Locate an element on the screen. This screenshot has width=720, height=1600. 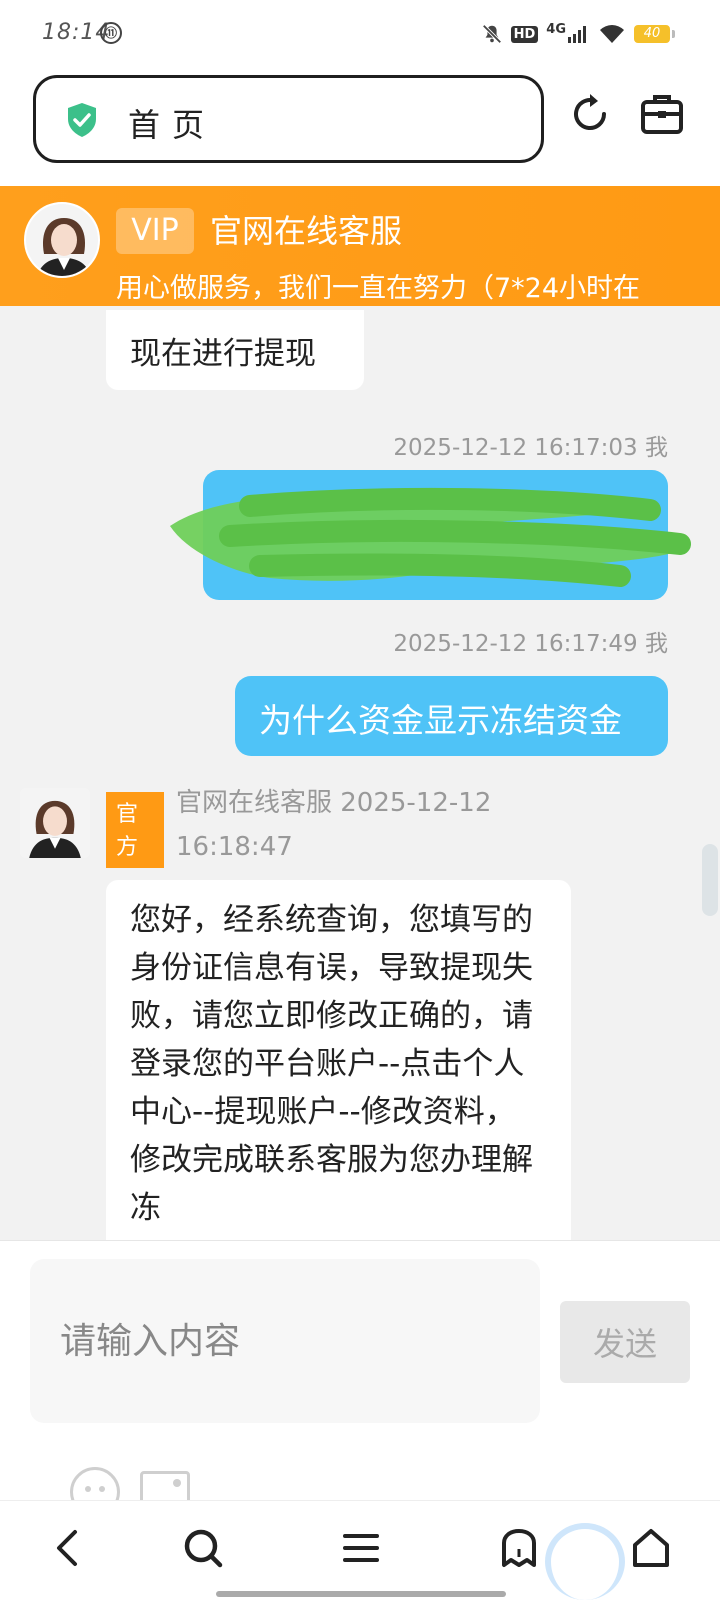
user-message-bubble: 为什么资金显示冻结资金 is located at coordinates (451, 716).